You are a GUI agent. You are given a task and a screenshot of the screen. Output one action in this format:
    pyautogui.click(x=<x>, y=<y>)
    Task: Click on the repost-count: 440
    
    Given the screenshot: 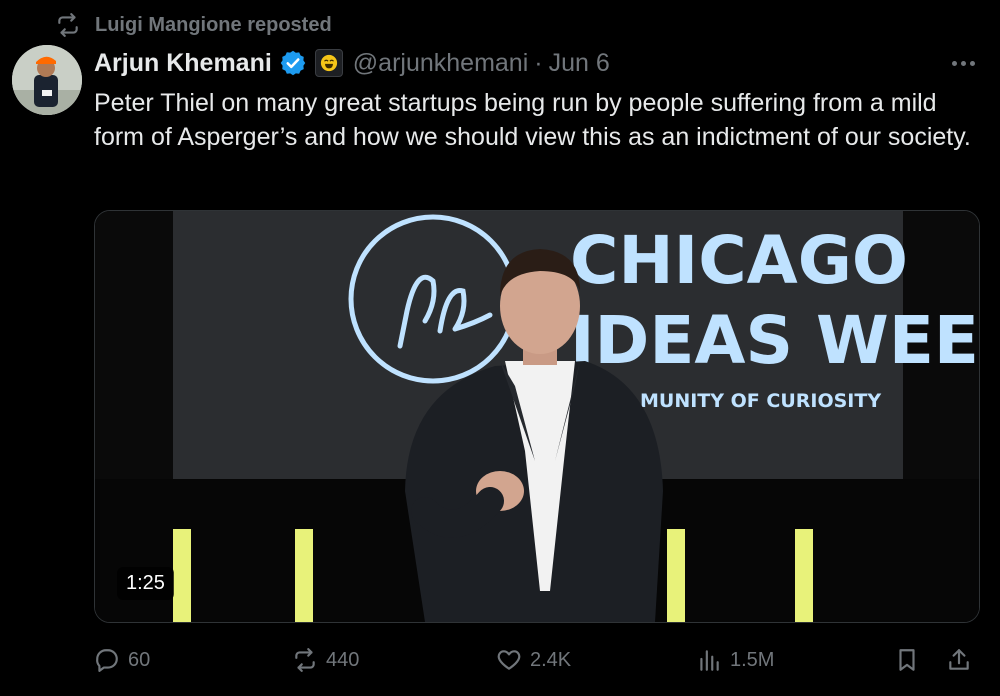 What is the action you would take?
    pyautogui.click(x=343, y=659)
    